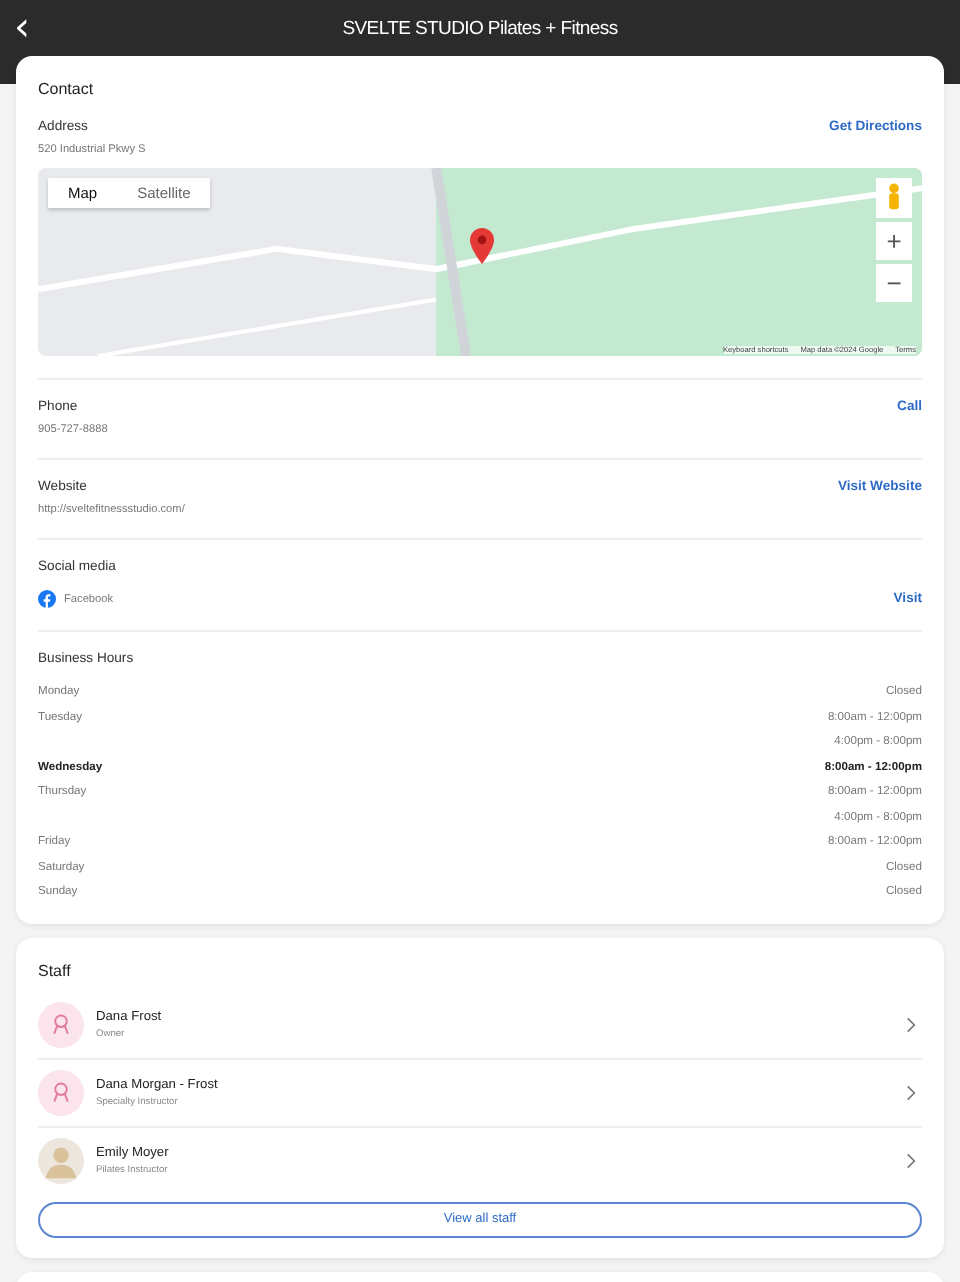 The height and width of the screenshot is (1282, 960). I want to click on back-button: ‹, so click(22, 26).